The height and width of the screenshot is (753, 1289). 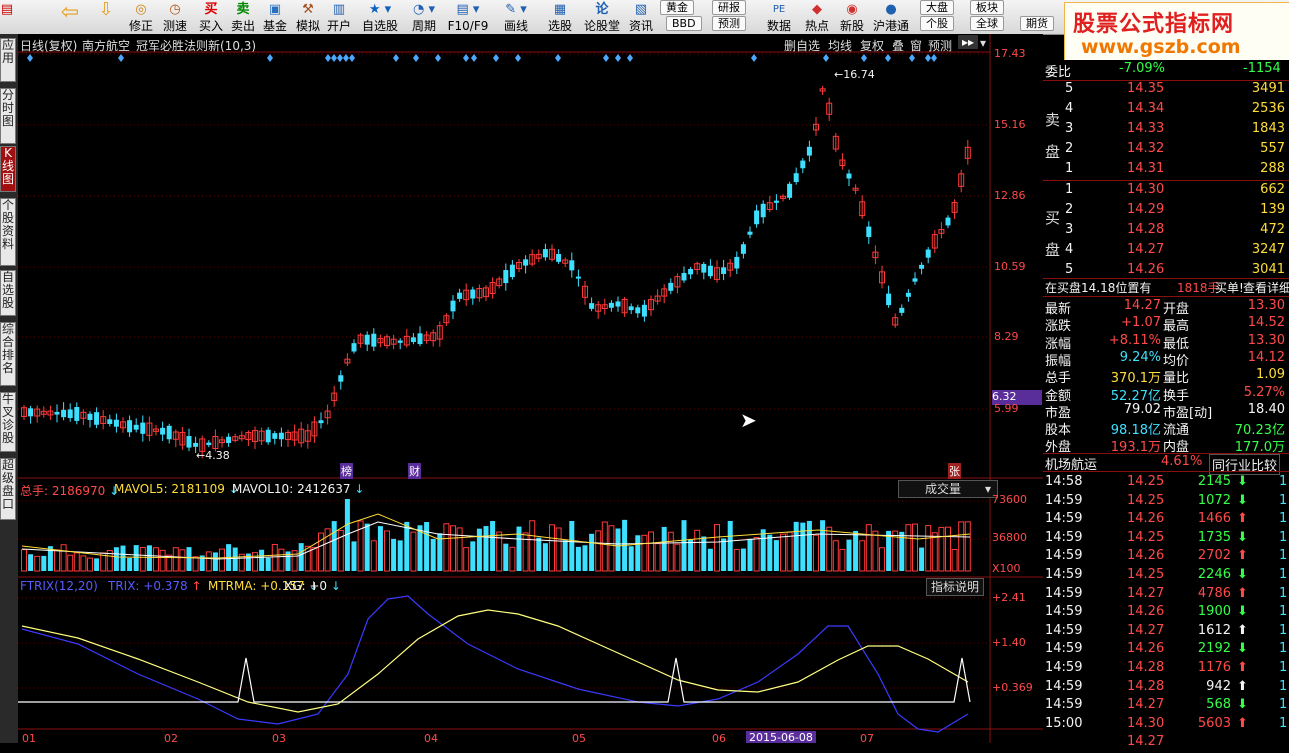 I want to click on tab-super-panel: 超级盘口, so click(x=8, y=489).